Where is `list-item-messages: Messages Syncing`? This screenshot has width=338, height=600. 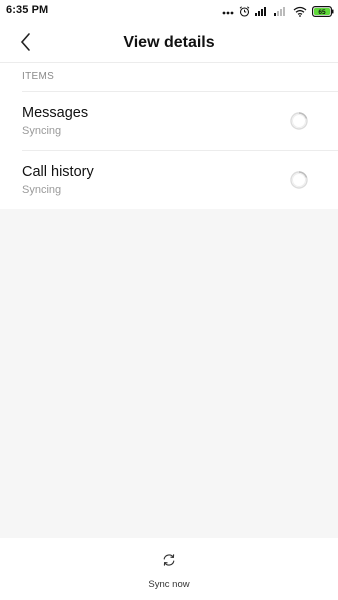
list-item-messages: Messages Syncing is located at coordinates (169, 121).